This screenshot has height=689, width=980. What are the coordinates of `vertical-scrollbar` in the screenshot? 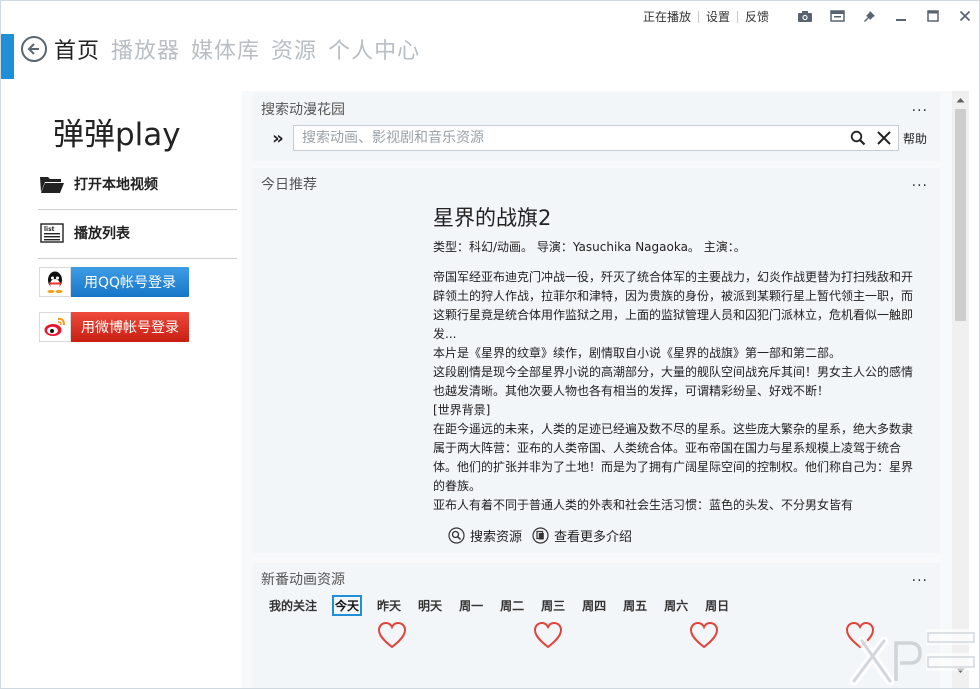 It's located at (960, 389).